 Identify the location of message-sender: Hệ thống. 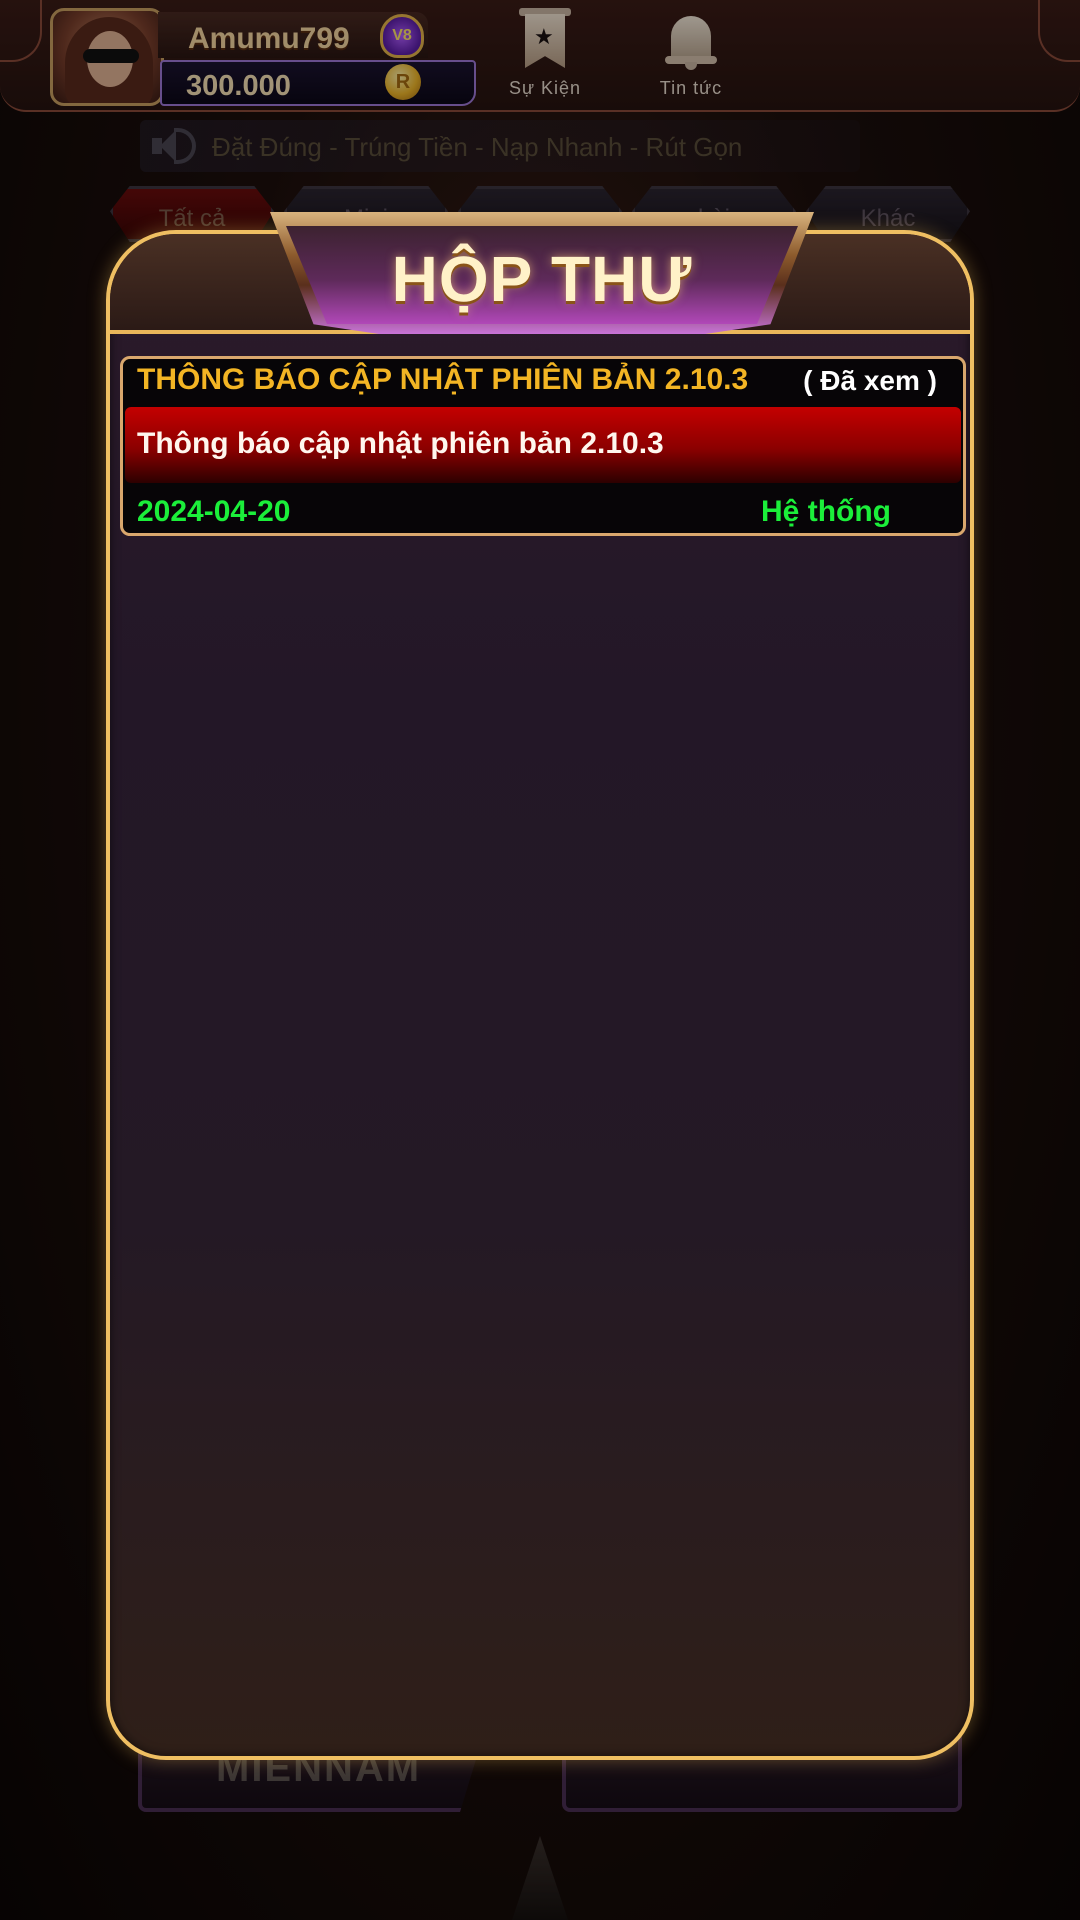
(826, 511).